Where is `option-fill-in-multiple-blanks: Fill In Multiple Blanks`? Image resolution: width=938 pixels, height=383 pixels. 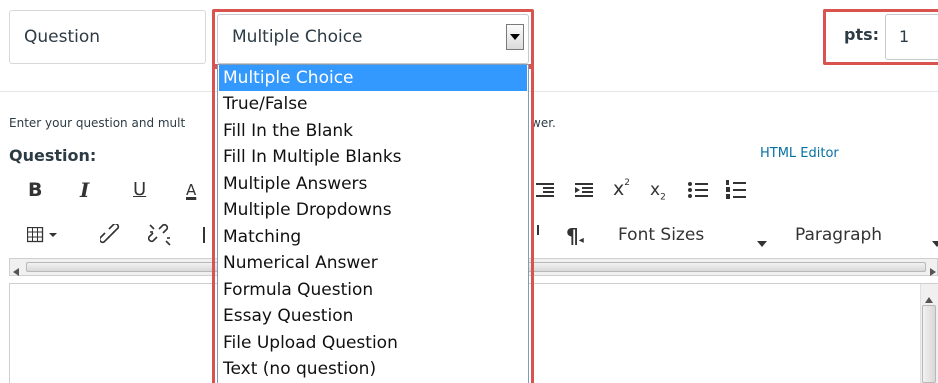
option-fill-in-multiple-blanks: Fill In Multiple Blanks is located at coordinates (373, 157).